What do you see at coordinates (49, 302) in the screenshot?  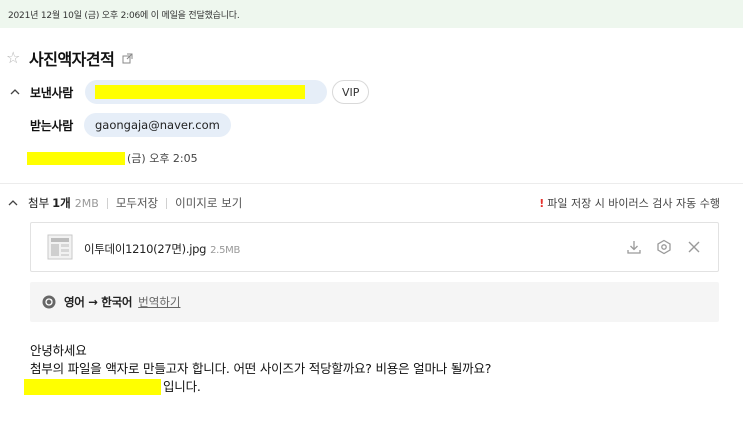 I see `translate-icon` at bounding box center [49, 302].